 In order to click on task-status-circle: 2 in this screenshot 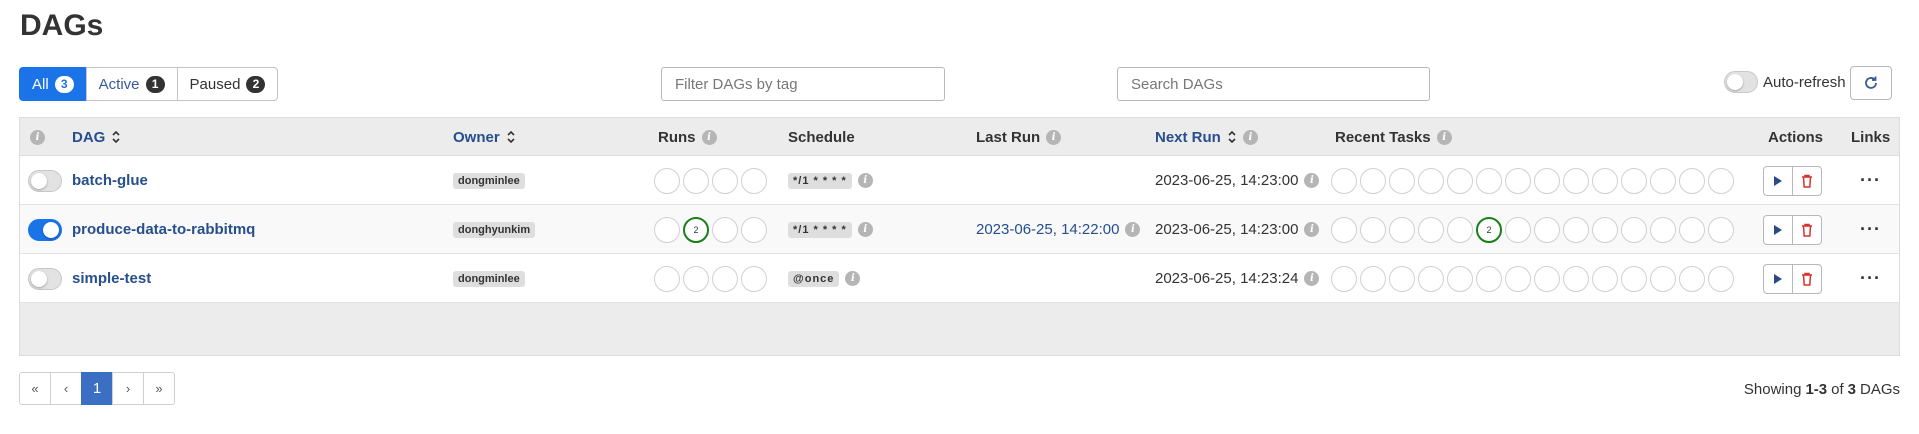, I will do `click(1489, 229)`.